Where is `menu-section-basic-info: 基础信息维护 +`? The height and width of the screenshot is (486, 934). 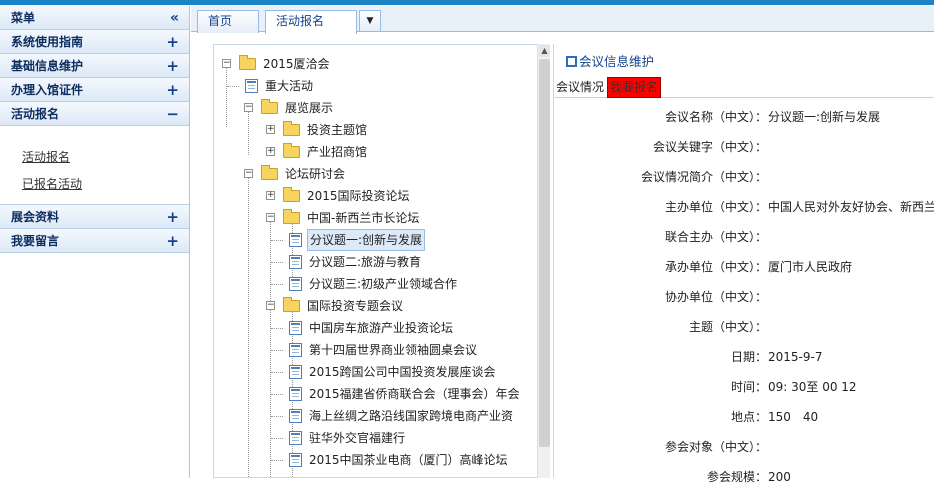 menu-section-basic-info: 基础信息维护 + is located at coordinates (94, 66).